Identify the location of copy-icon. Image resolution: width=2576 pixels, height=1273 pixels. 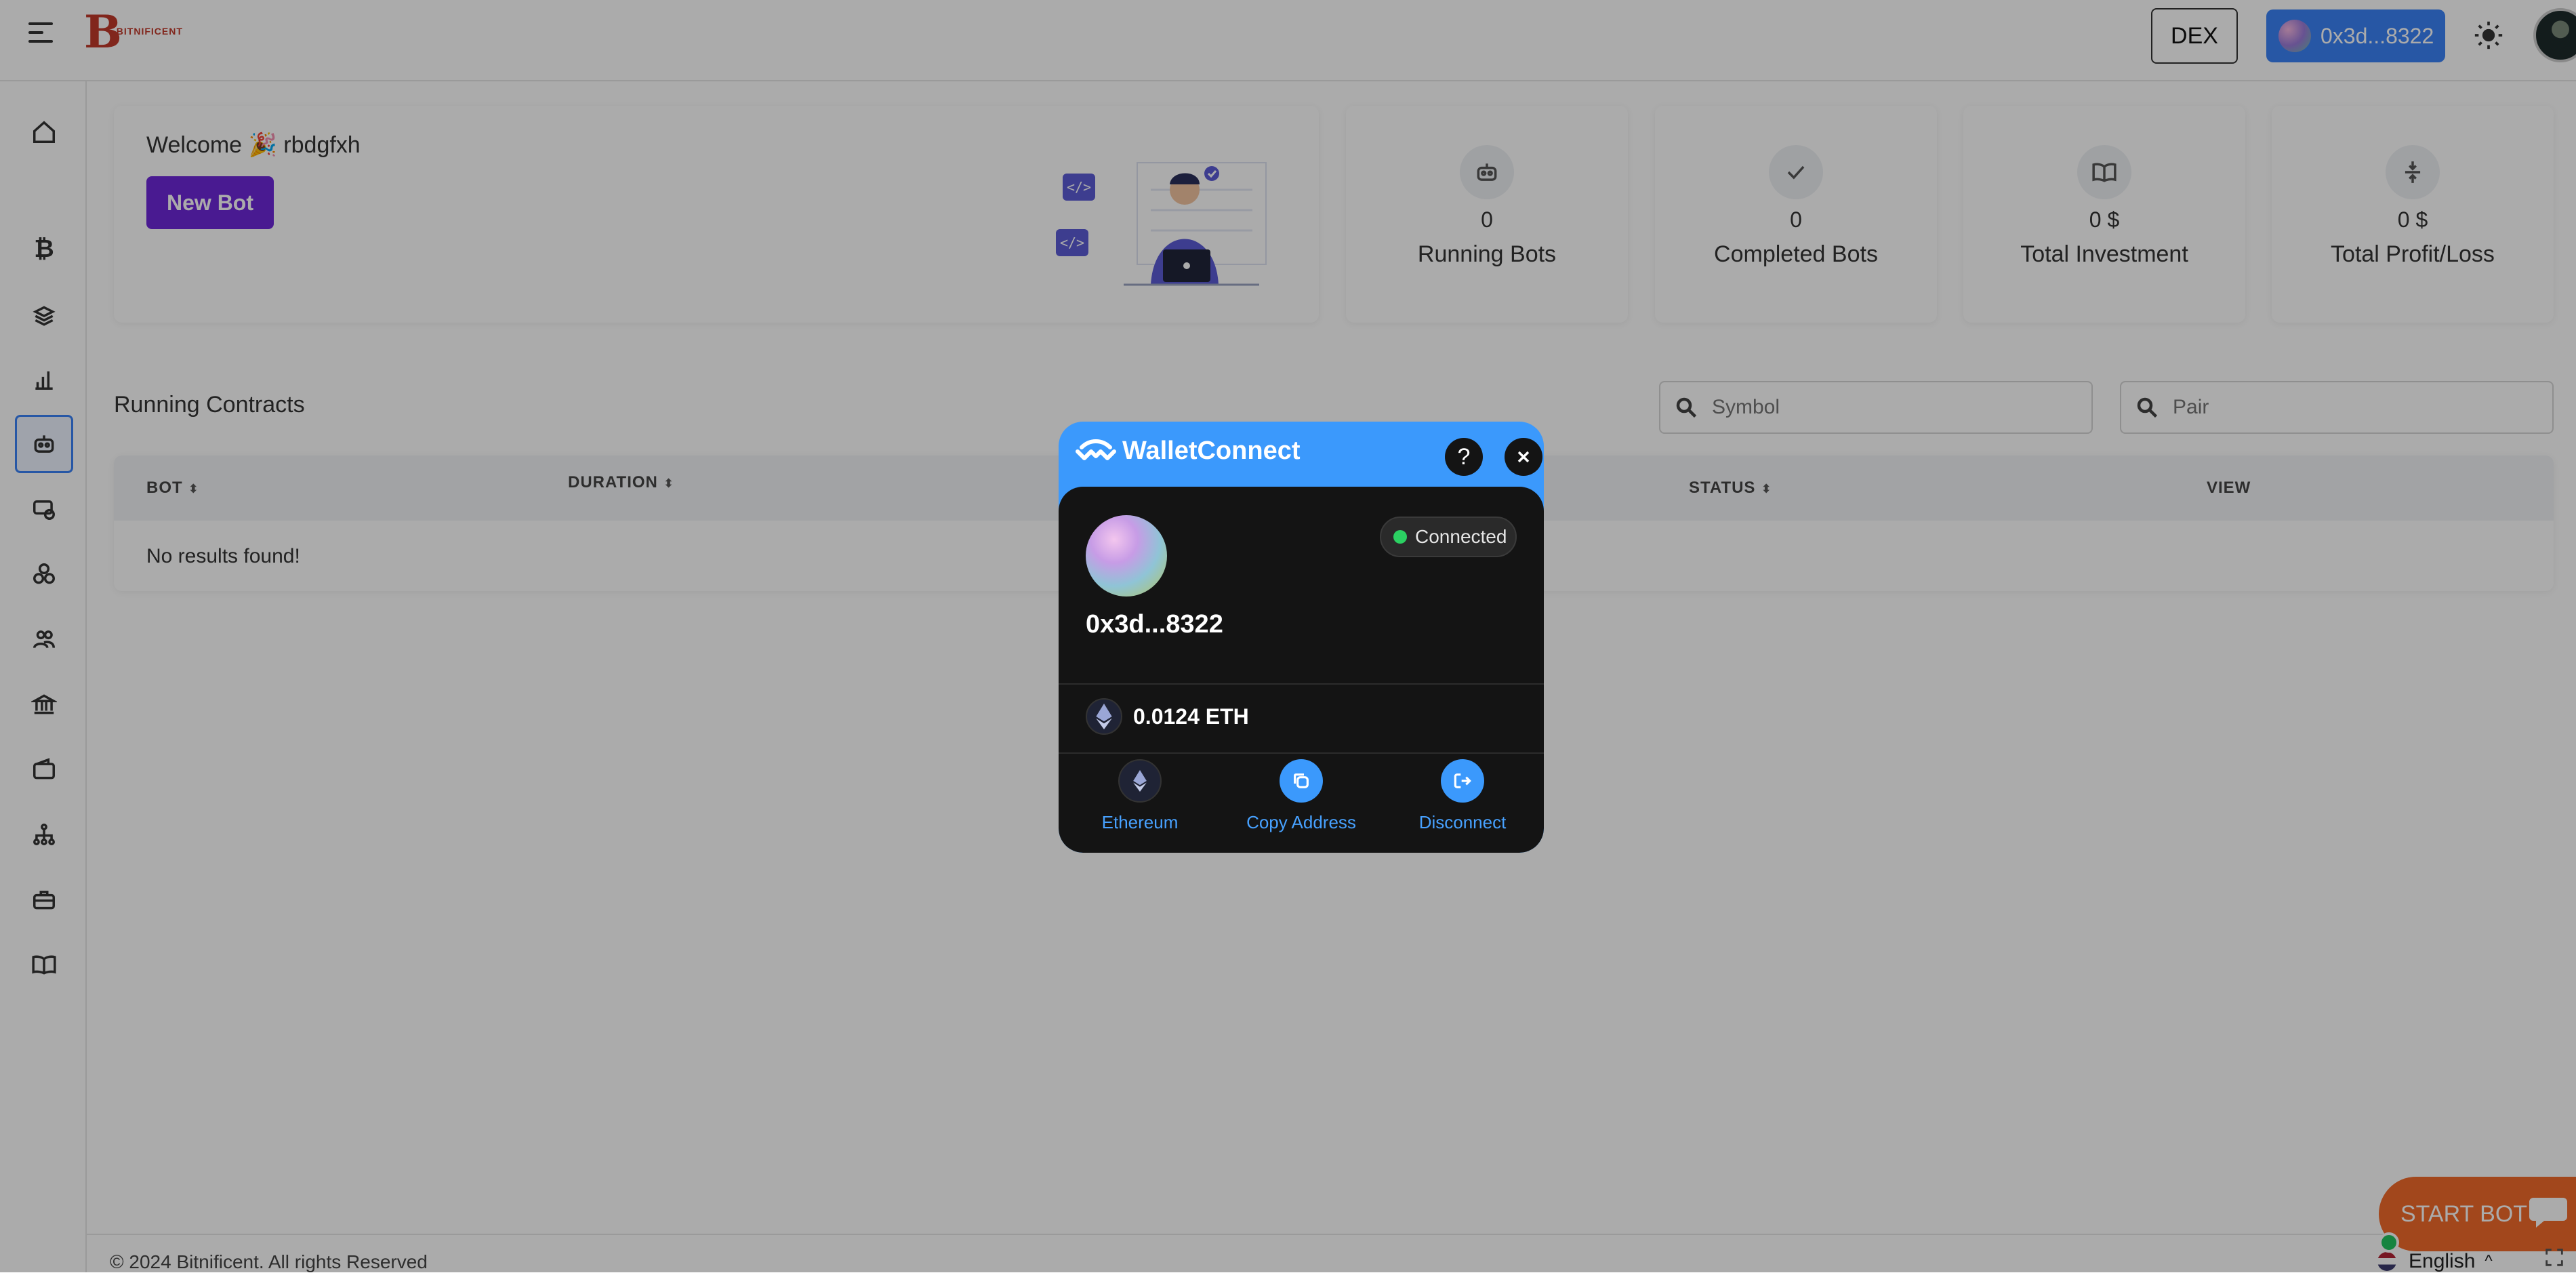
(1301, 781).